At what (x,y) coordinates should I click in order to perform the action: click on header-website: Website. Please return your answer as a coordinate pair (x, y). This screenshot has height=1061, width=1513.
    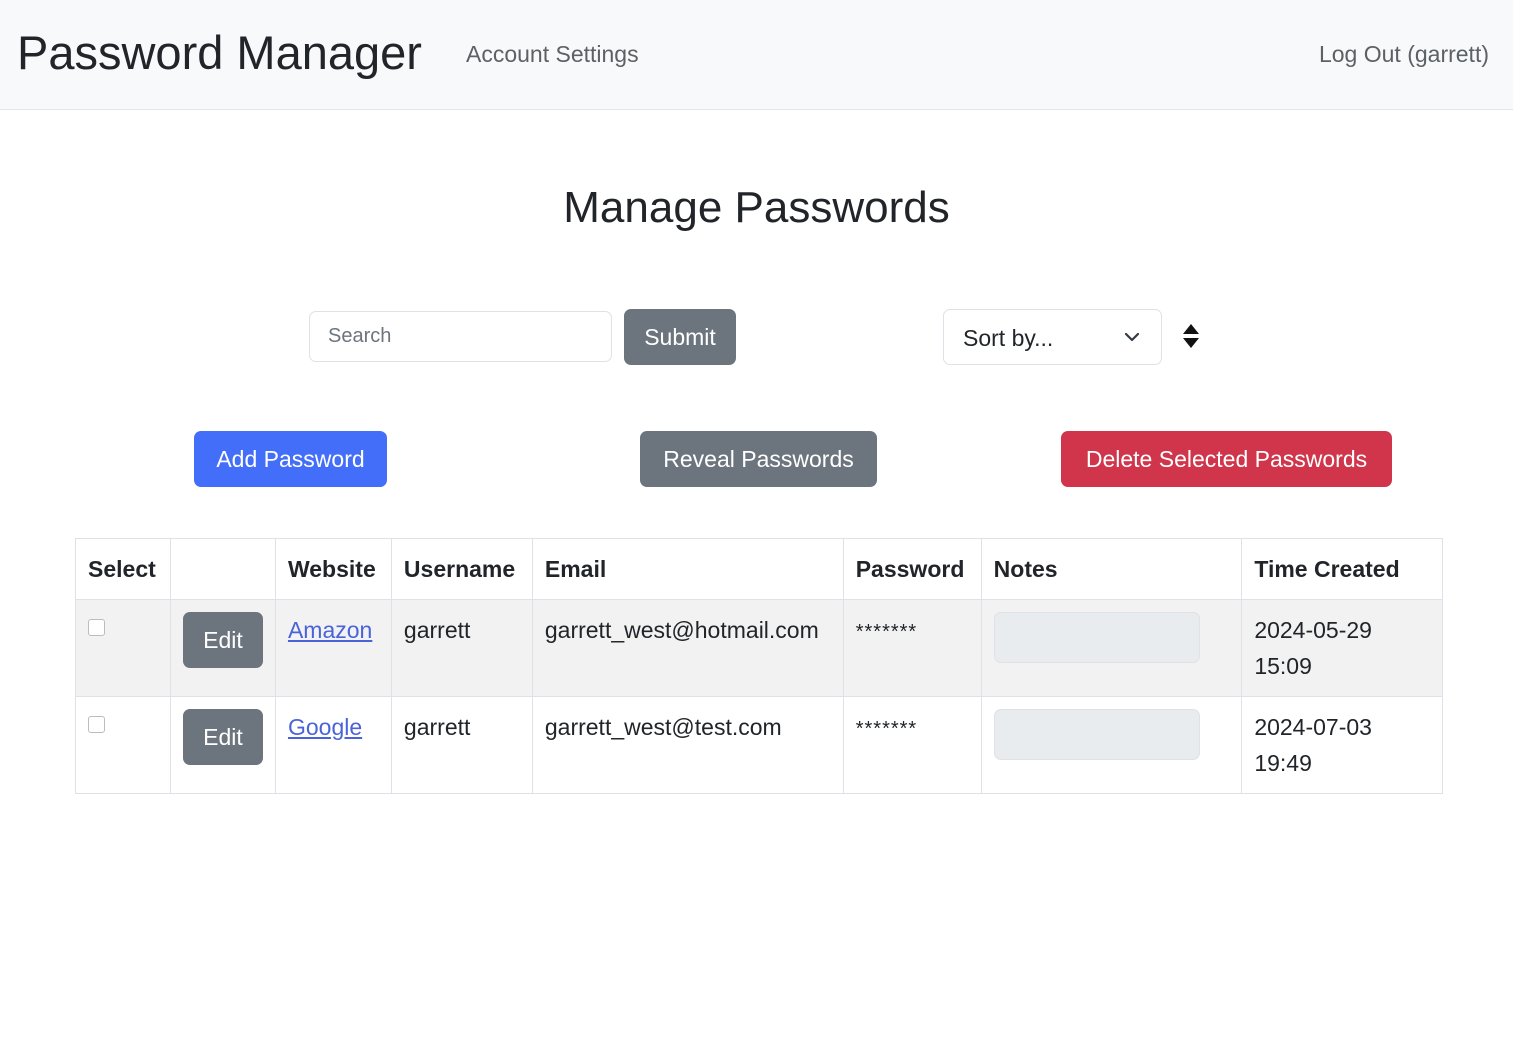
    Looking at the image, I should click on (333, 569).